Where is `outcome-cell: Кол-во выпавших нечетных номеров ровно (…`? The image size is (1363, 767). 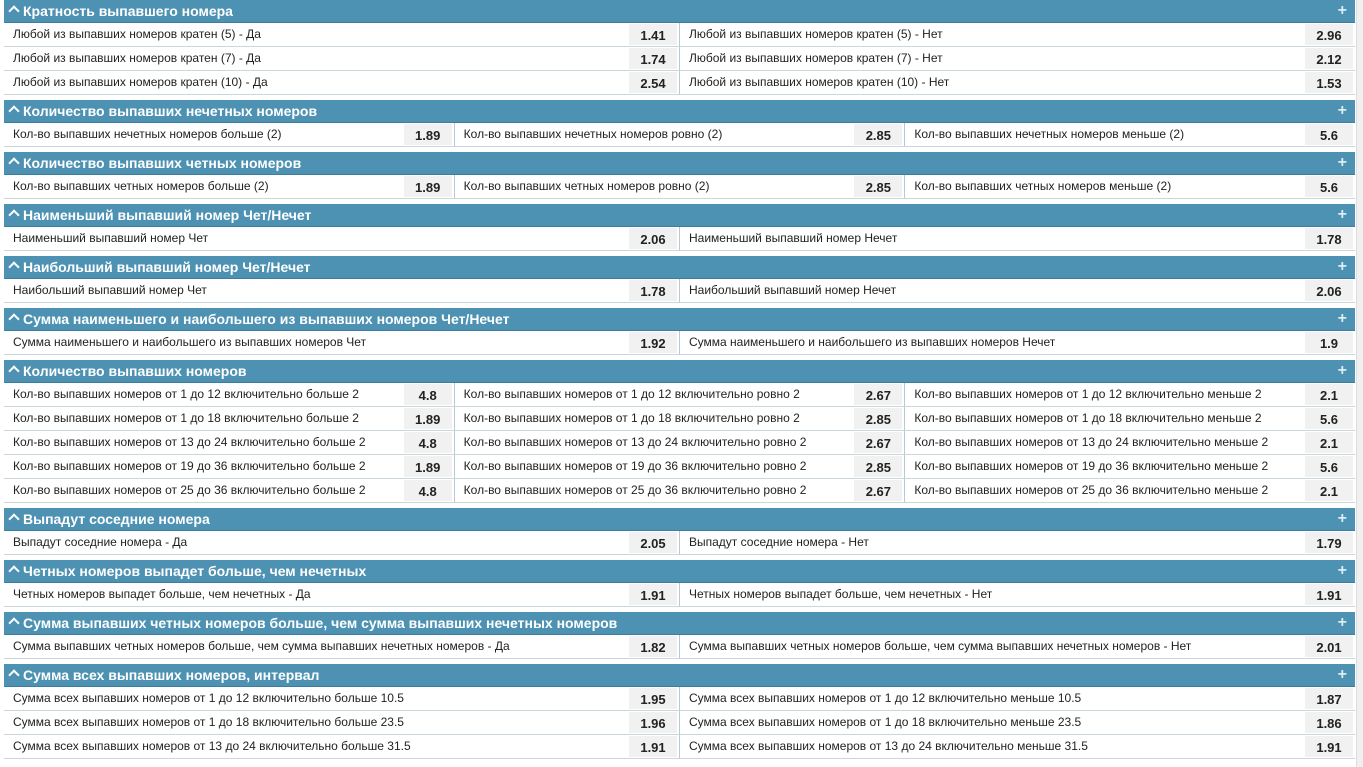 outcome-cell: Кол-во выпавших нечетных номеров ровно (… is located at coordinates (680, 134).